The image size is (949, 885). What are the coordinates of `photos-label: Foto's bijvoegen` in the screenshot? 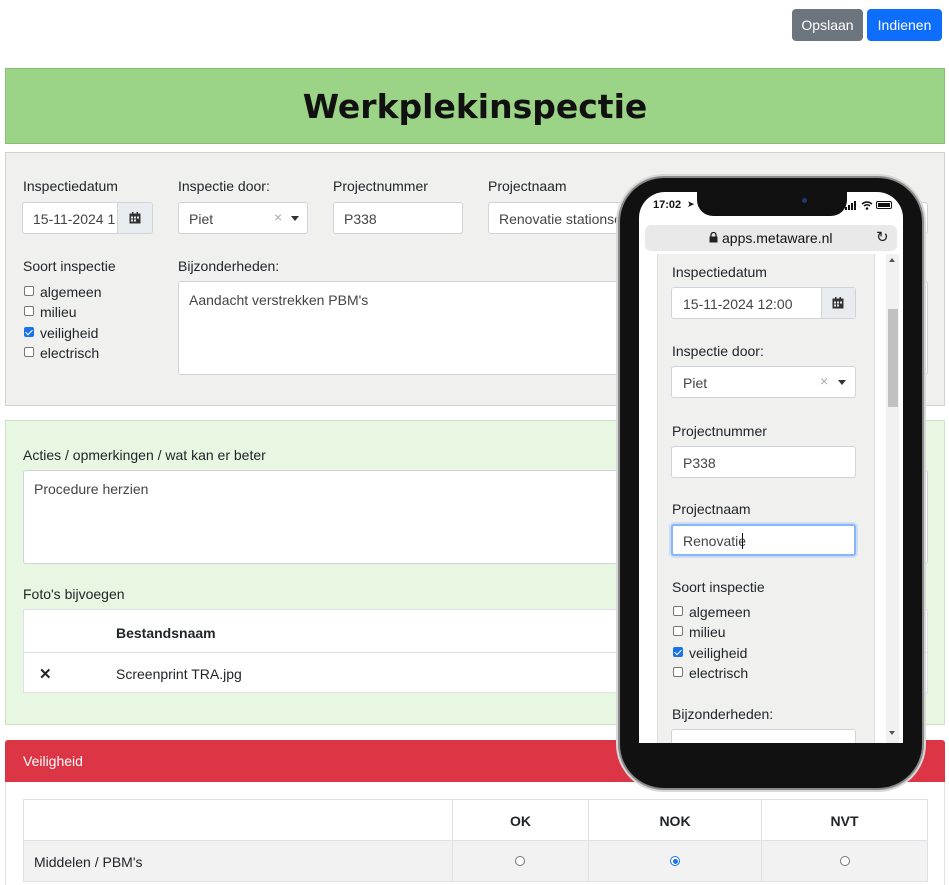 It's located at (74, 594).